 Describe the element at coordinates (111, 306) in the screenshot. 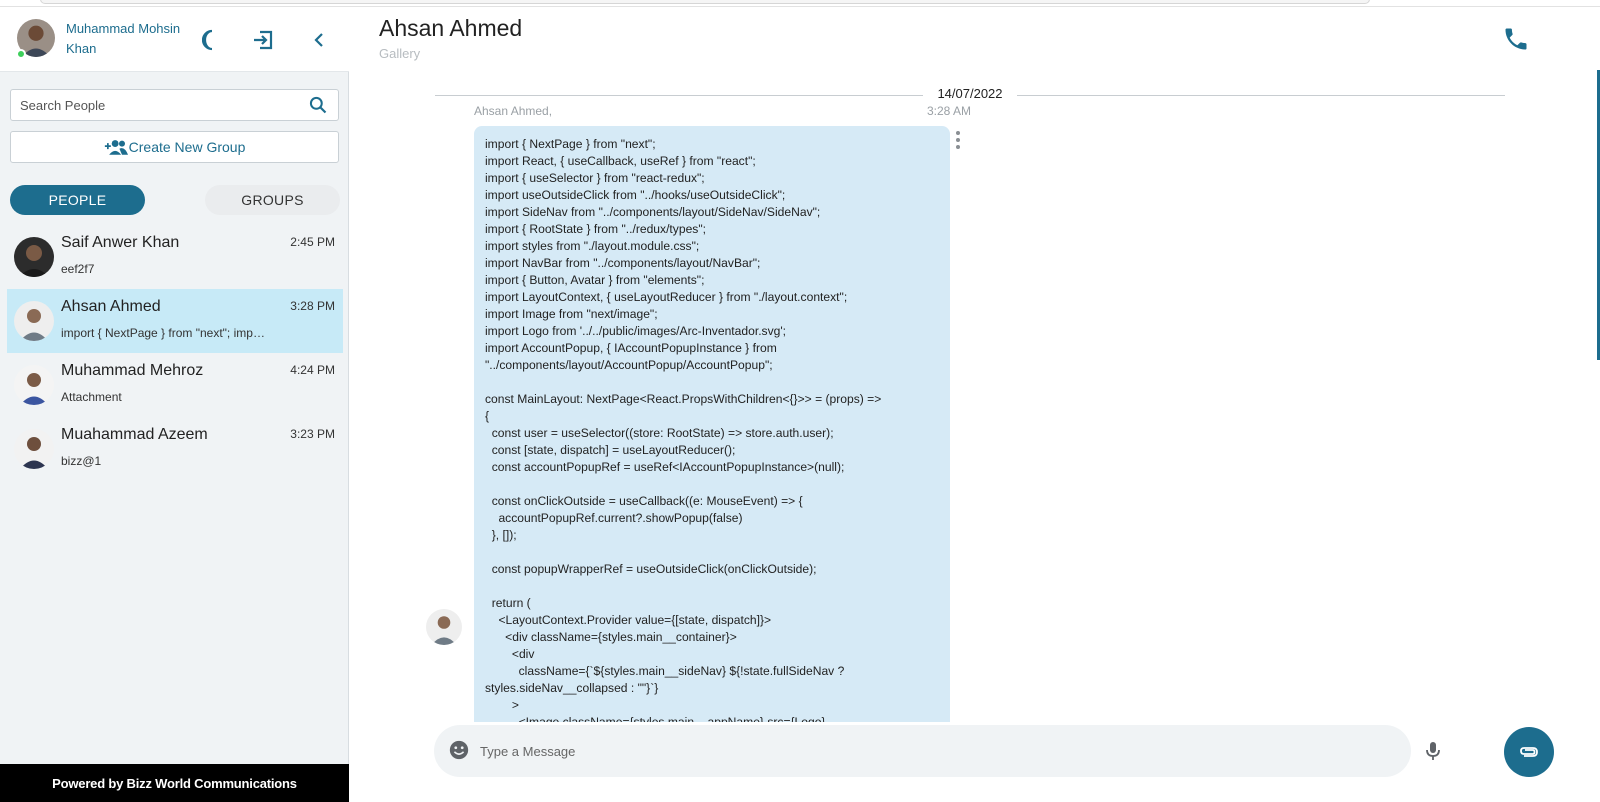

I see `contact-name: Ahsan Ahmed` at that location.